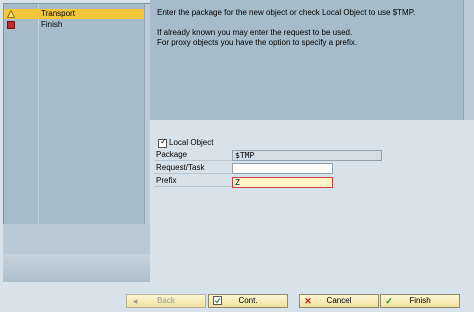  Describe the element at coordinates (389, 301) in the screenshot. I see `finish-checkmark-icon: ✓` at that location.